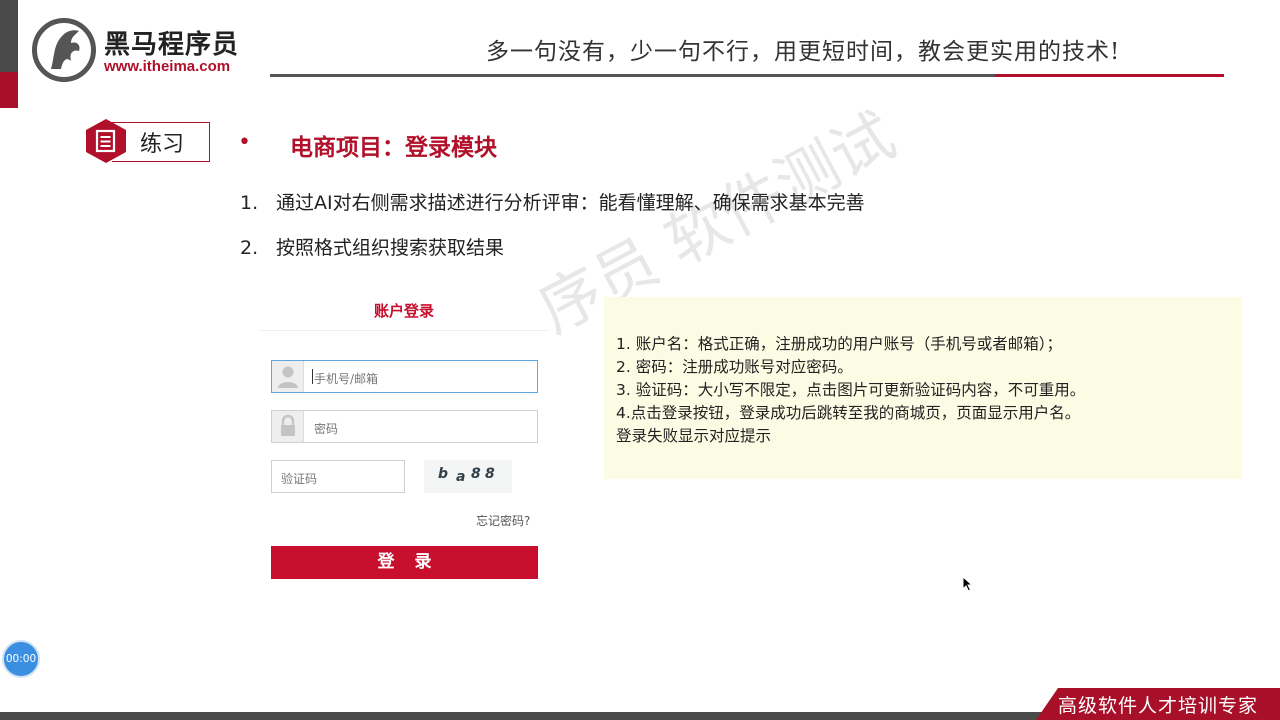  I want to click on section-title: 电商项目：登录模块, so click(393, 148).